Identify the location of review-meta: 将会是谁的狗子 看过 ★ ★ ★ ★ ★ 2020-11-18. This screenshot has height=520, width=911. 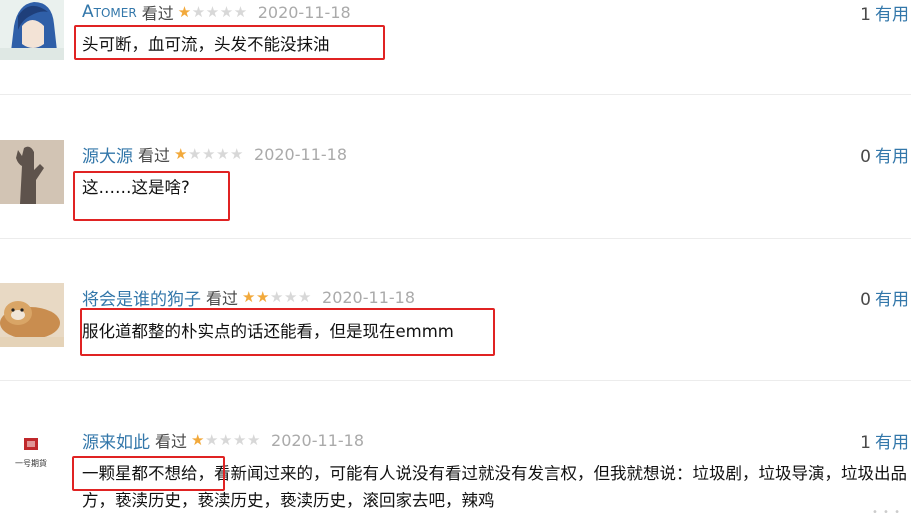
(248, 297).